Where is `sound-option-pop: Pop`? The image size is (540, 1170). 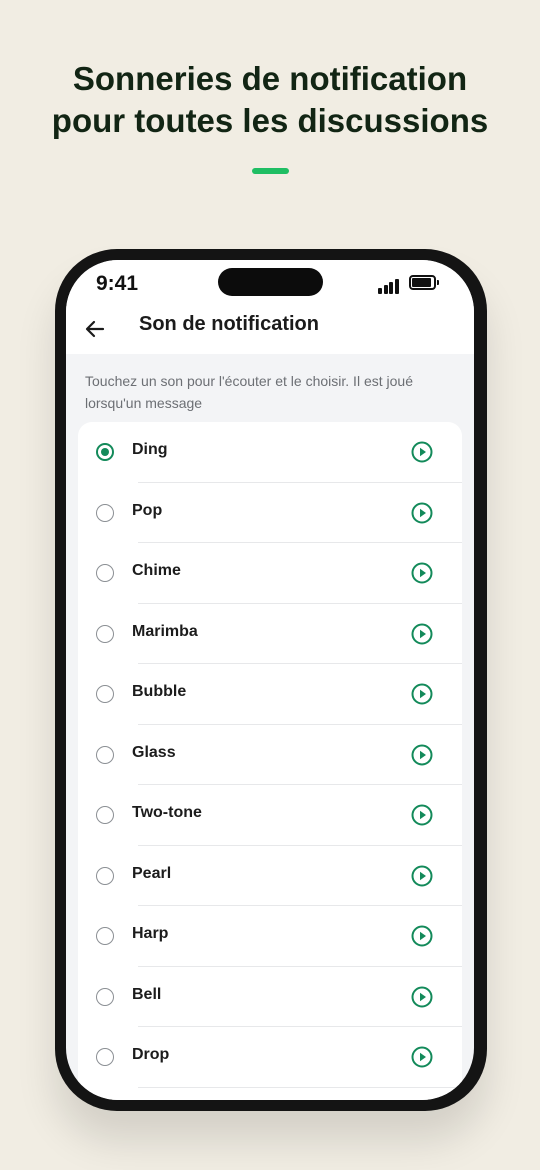
sound-option-pop: Pop is located at coordinates (270, 513).